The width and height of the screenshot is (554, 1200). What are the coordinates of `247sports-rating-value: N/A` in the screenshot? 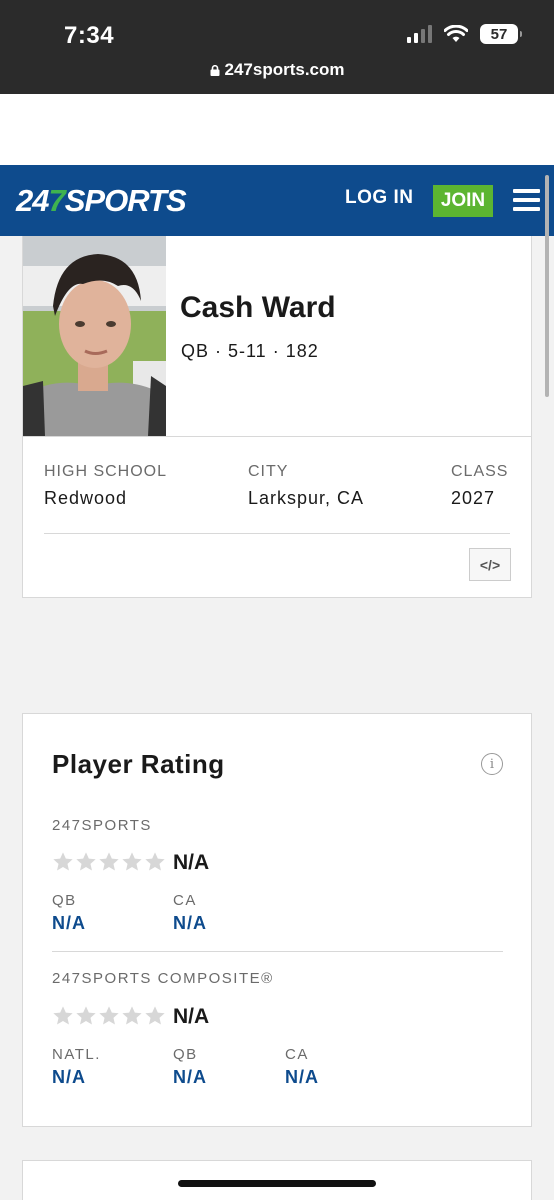 It's located at (191, 862).